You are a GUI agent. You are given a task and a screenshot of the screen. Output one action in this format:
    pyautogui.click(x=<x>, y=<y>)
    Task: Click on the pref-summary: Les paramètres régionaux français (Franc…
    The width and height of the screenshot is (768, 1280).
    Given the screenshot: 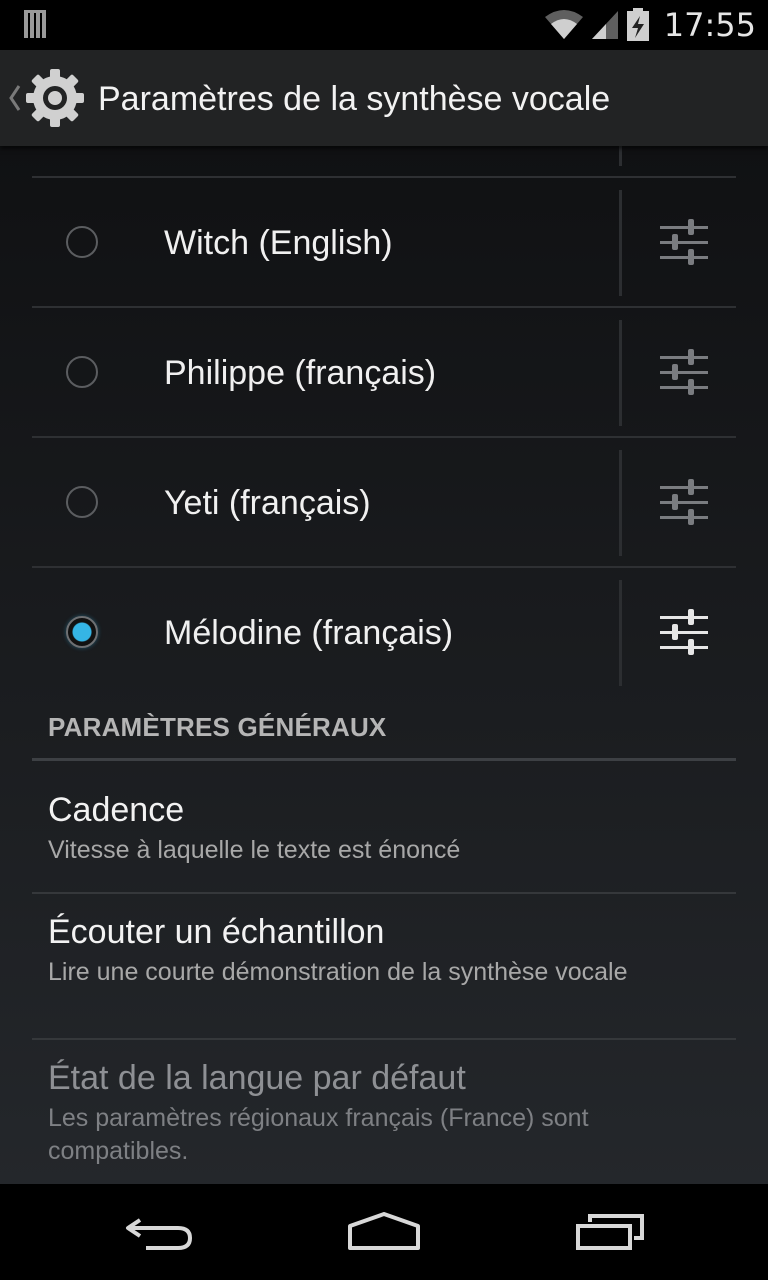 What is the action you would take?
    pyautogui.click(x=318, y=1134)
    